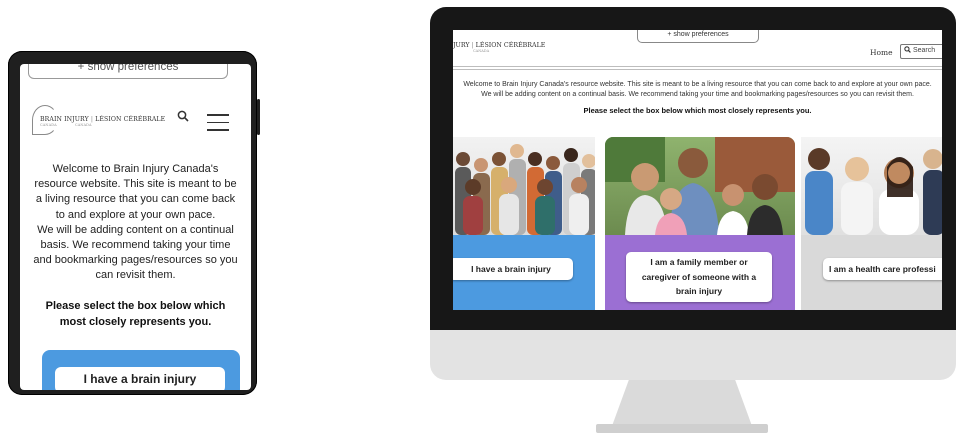  I want to click on show-preferences-button: + show preferences, so click(698, 36).